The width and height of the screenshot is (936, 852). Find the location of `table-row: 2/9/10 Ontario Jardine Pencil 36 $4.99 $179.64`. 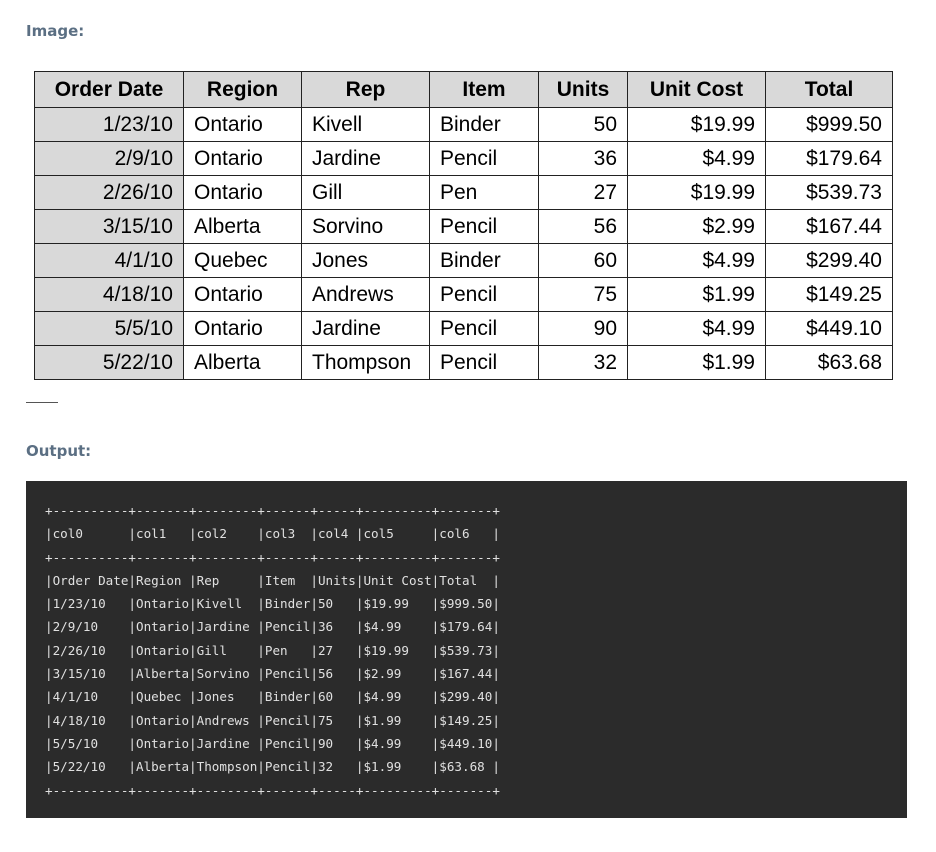

table-row: 2/9/10 Ontario Jardine Pencil 36 $4.99 $179.64 is located at coordinates (463, 158).